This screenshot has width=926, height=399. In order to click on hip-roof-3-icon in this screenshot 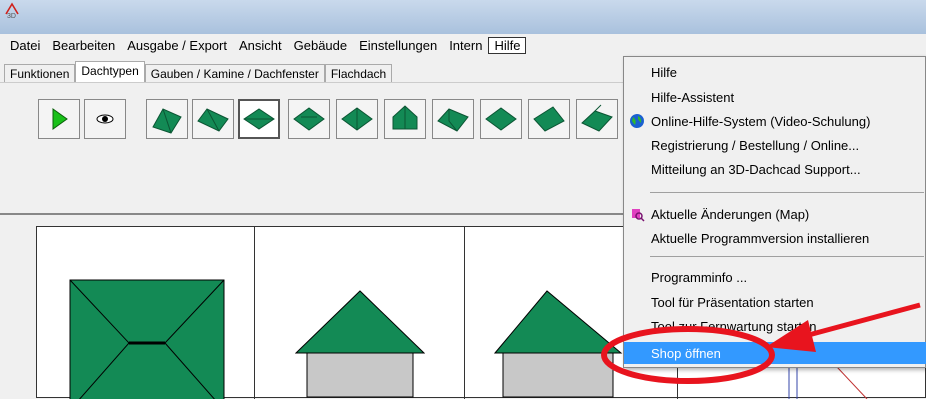, I will do `click(357, 119)`.